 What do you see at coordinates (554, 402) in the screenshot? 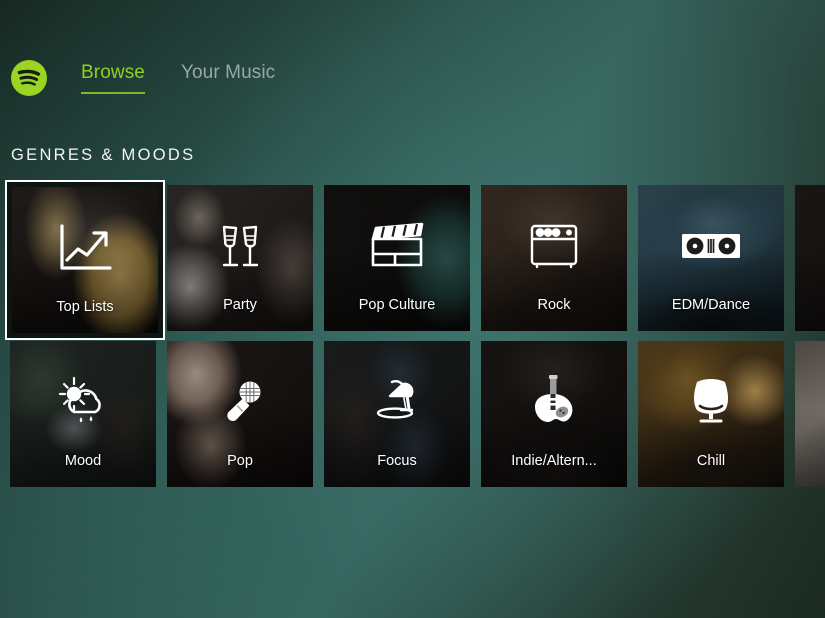
I see `electric-guitar-icon` at bounding box center [554, 402].